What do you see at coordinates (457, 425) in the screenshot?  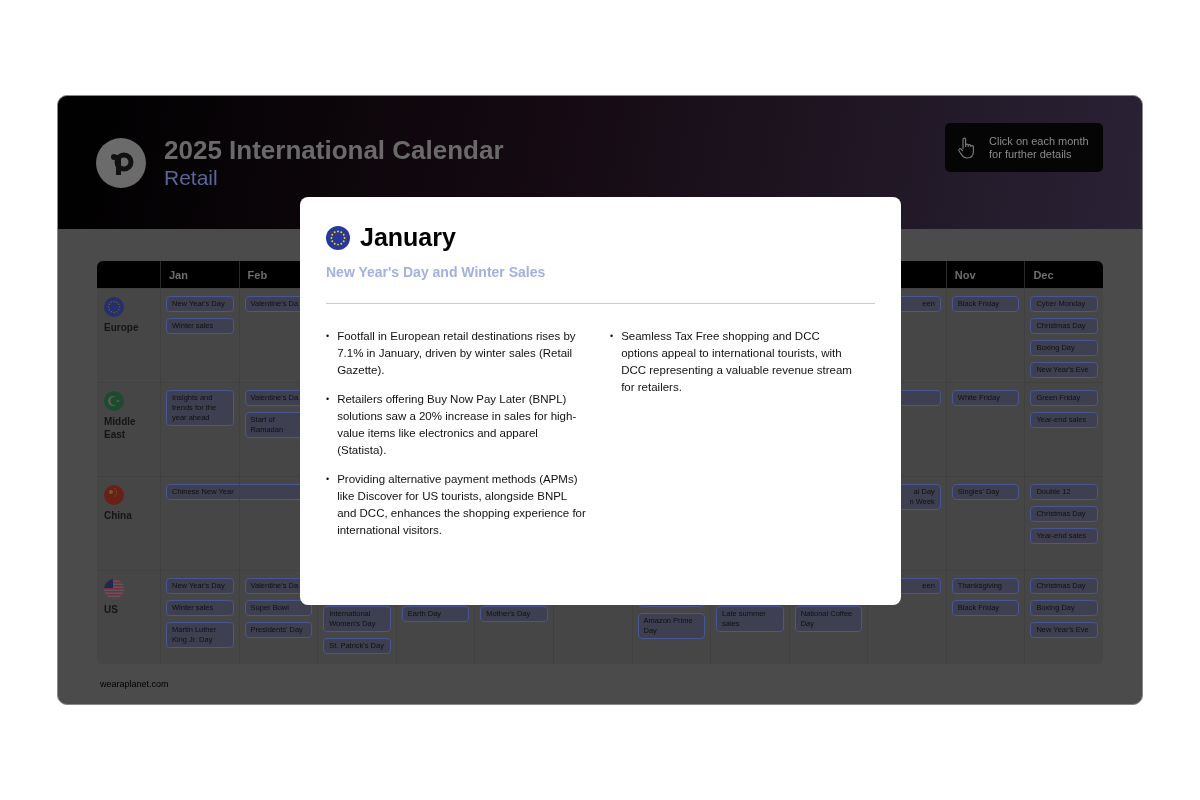 I see `bullet-text: Retailers offering Buy Now Pay Later (BNPL) solutions saw a 20% increase in sales for high-value items like electronics and apparel (Statista).` at bounding box center [457, 425].